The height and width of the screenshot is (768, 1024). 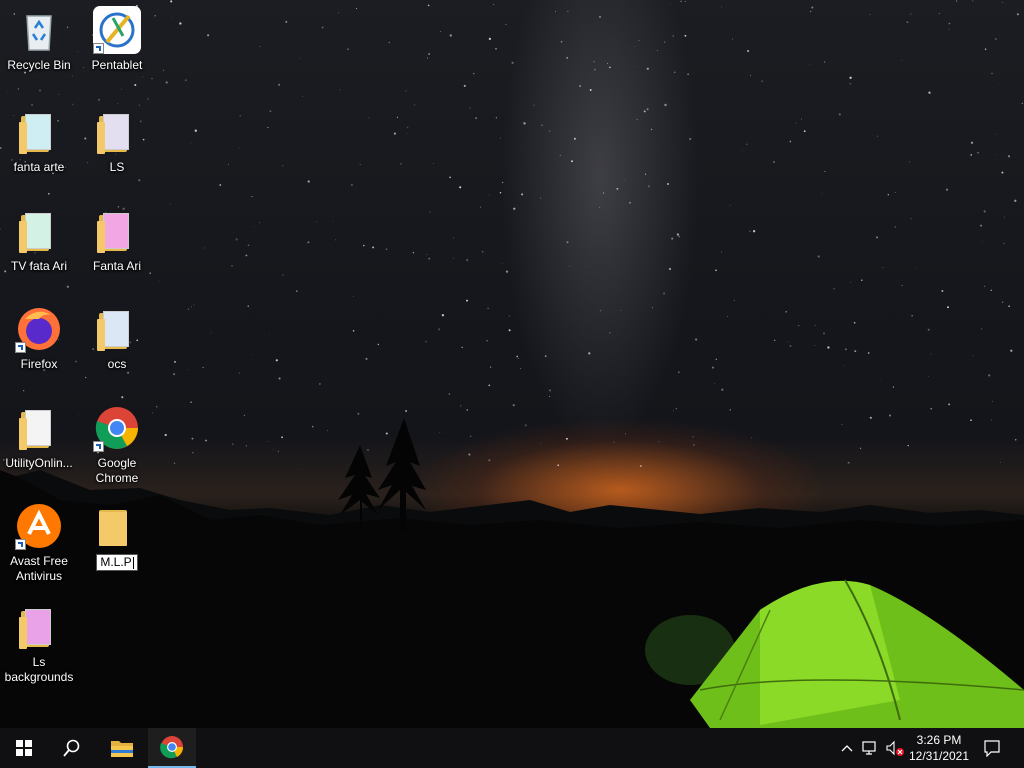 I want to click on desktop-icon-mlp: M.L.P, so click(x=117, y=536).